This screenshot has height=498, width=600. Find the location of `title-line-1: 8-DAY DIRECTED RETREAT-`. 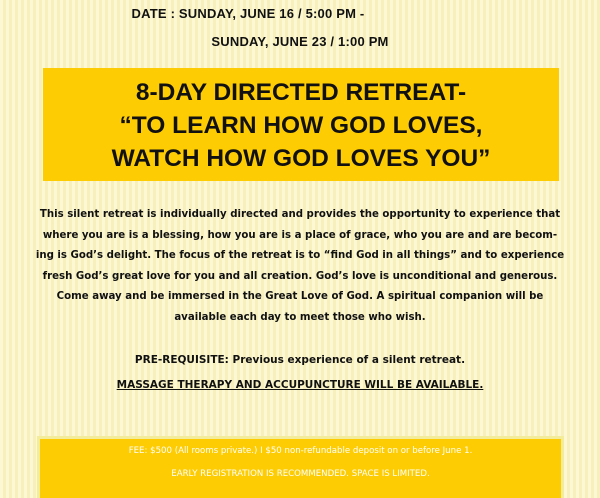

title-line-1: 8-DAY DIRECTED RETREAT- is located at coordinates (301, 92).